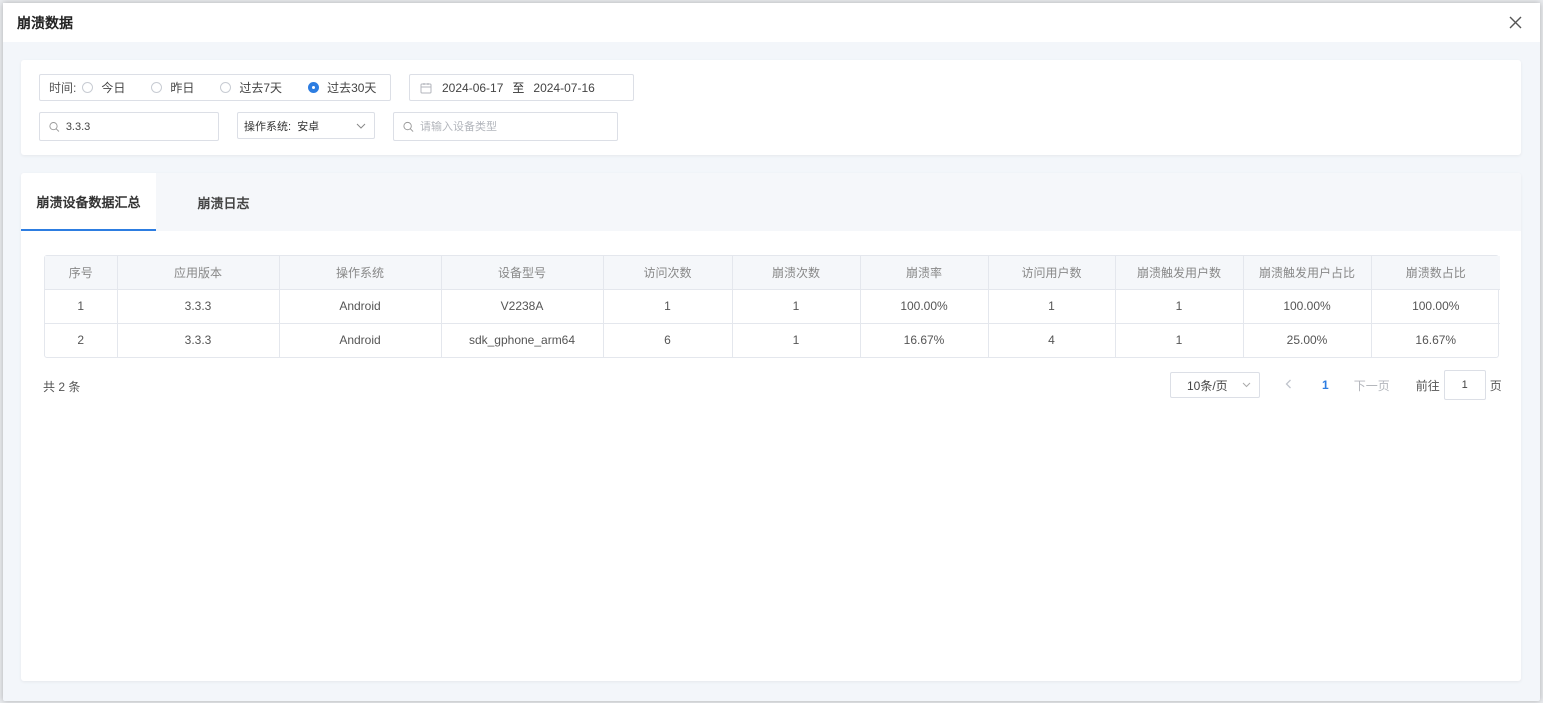  I want to click on table-header: 操作系统, so click(360, 273).